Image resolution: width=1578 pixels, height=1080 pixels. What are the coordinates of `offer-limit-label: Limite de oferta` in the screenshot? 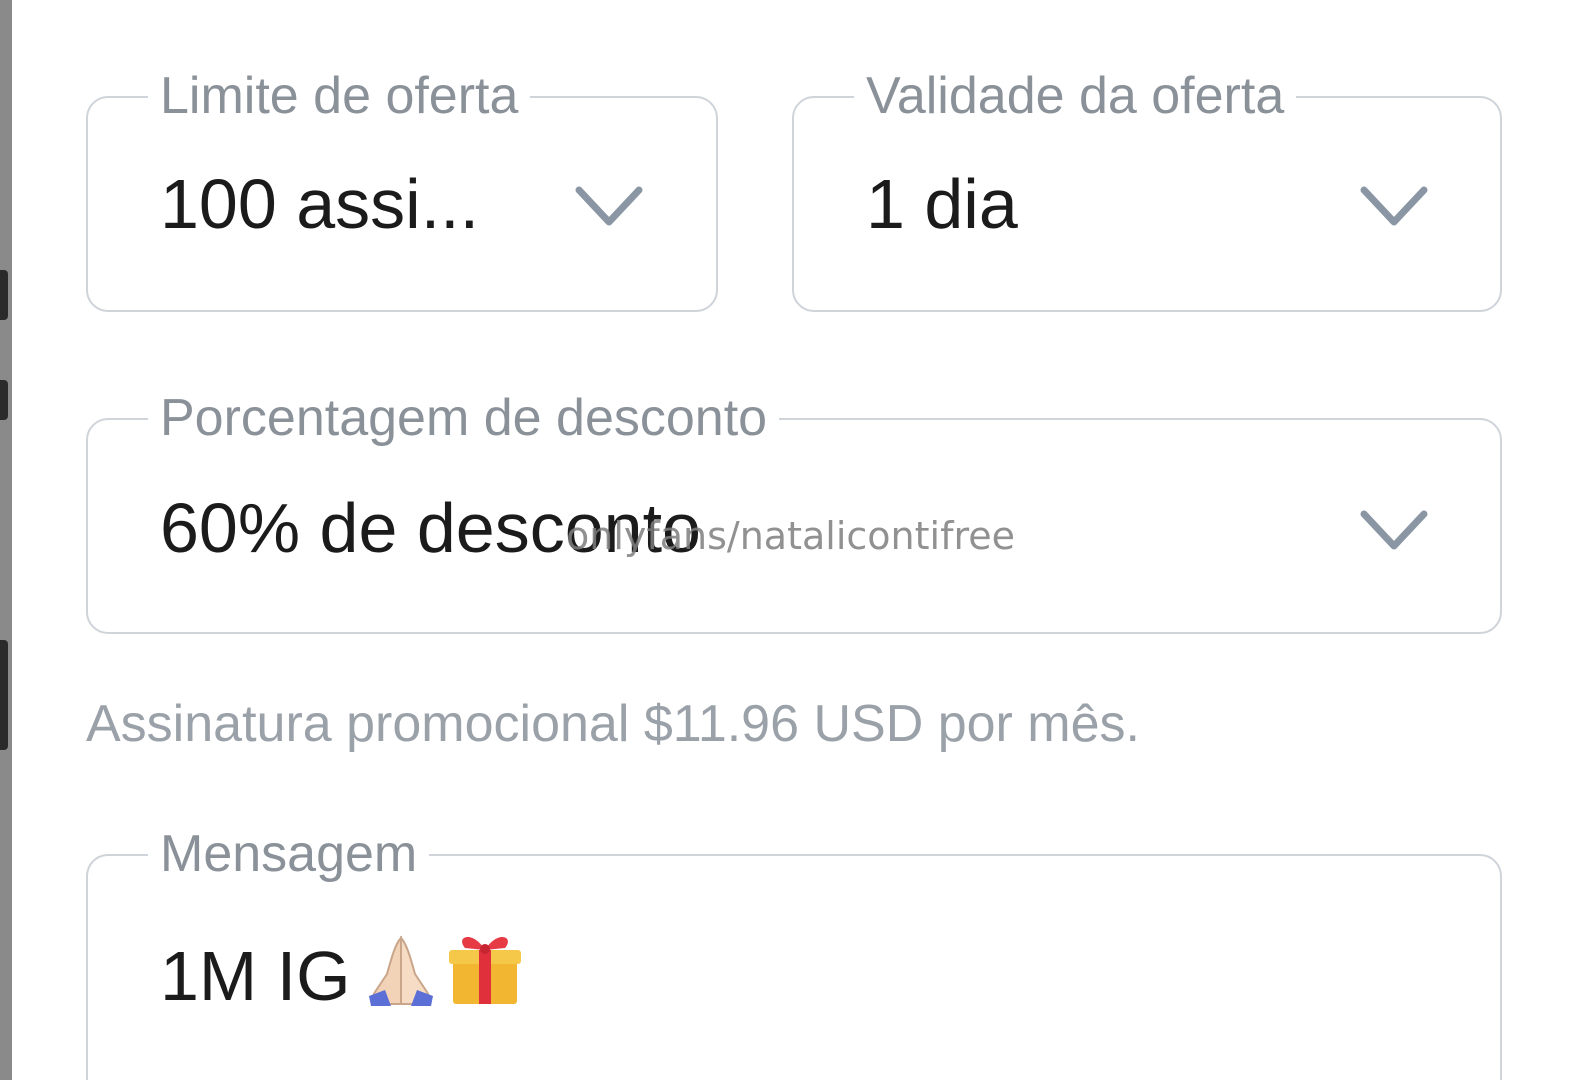 It's located at (339, 96).